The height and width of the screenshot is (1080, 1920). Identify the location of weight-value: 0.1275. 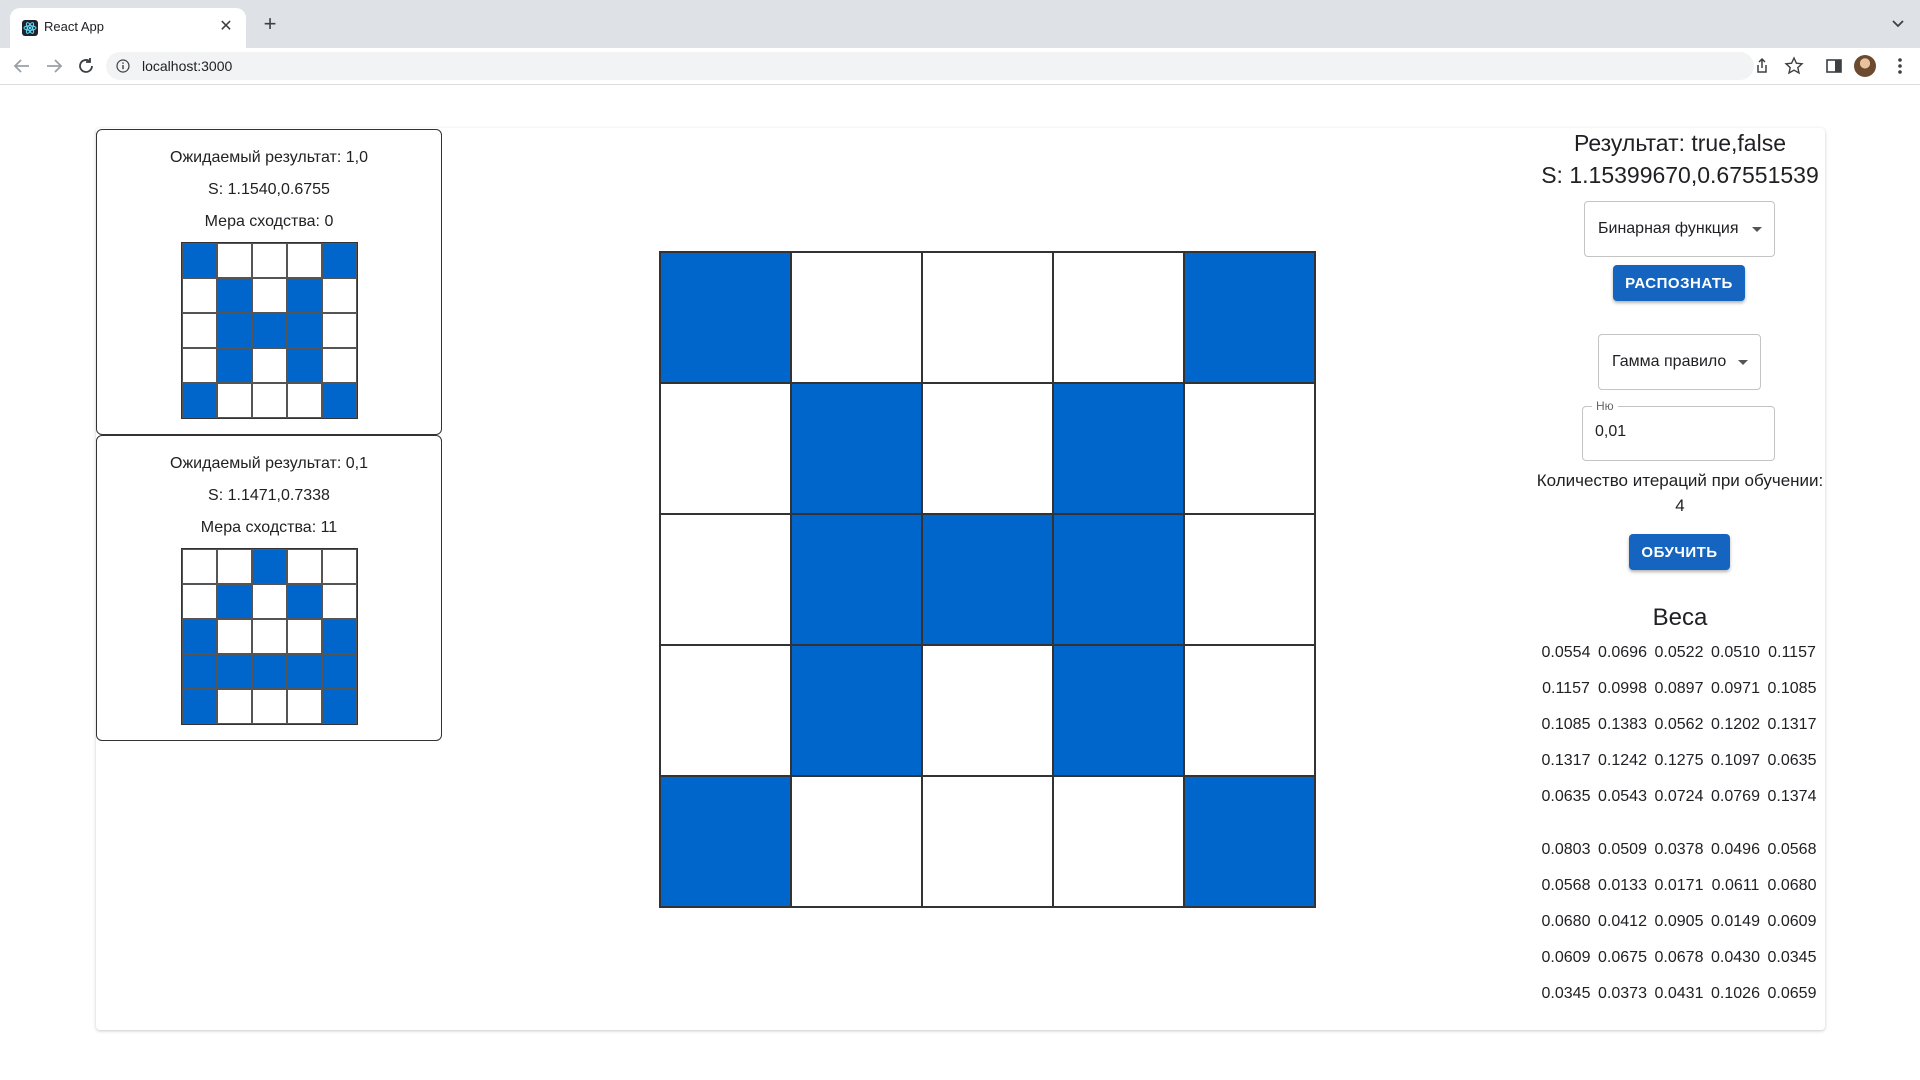
(1679, 760).